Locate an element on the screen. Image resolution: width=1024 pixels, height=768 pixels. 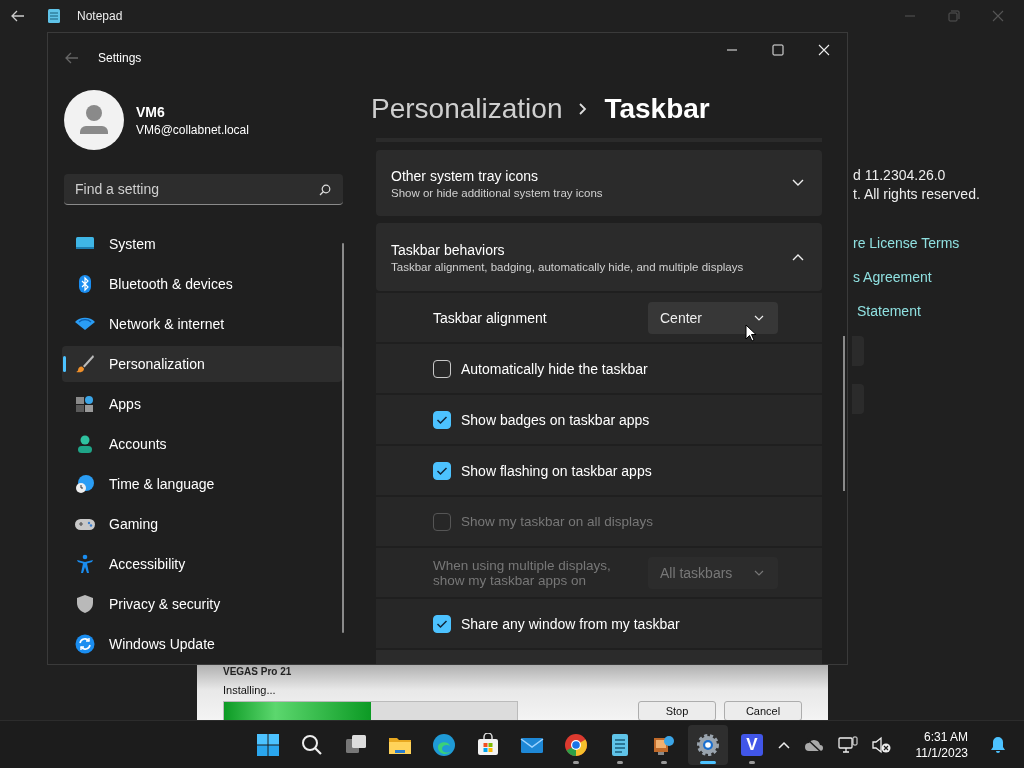
setting-label: When using multiple displays, show my taskbar apps on is located at coordinates (522, 572).